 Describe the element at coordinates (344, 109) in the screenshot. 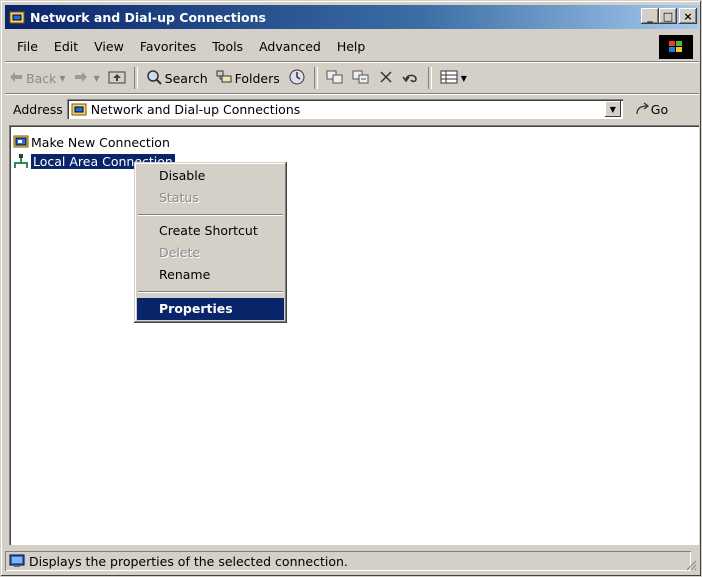

I see `address-input: Network and Dial-up Connections ▼` at that location.